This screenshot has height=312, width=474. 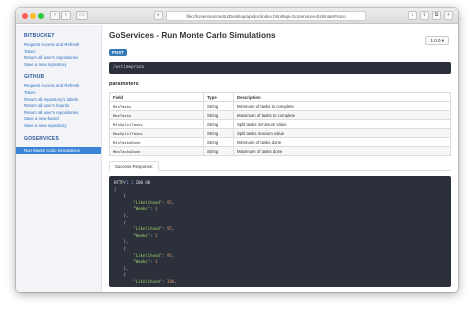 I want to click on description-cell: Maximum of tasks to complete, so click(x=342, y=115).